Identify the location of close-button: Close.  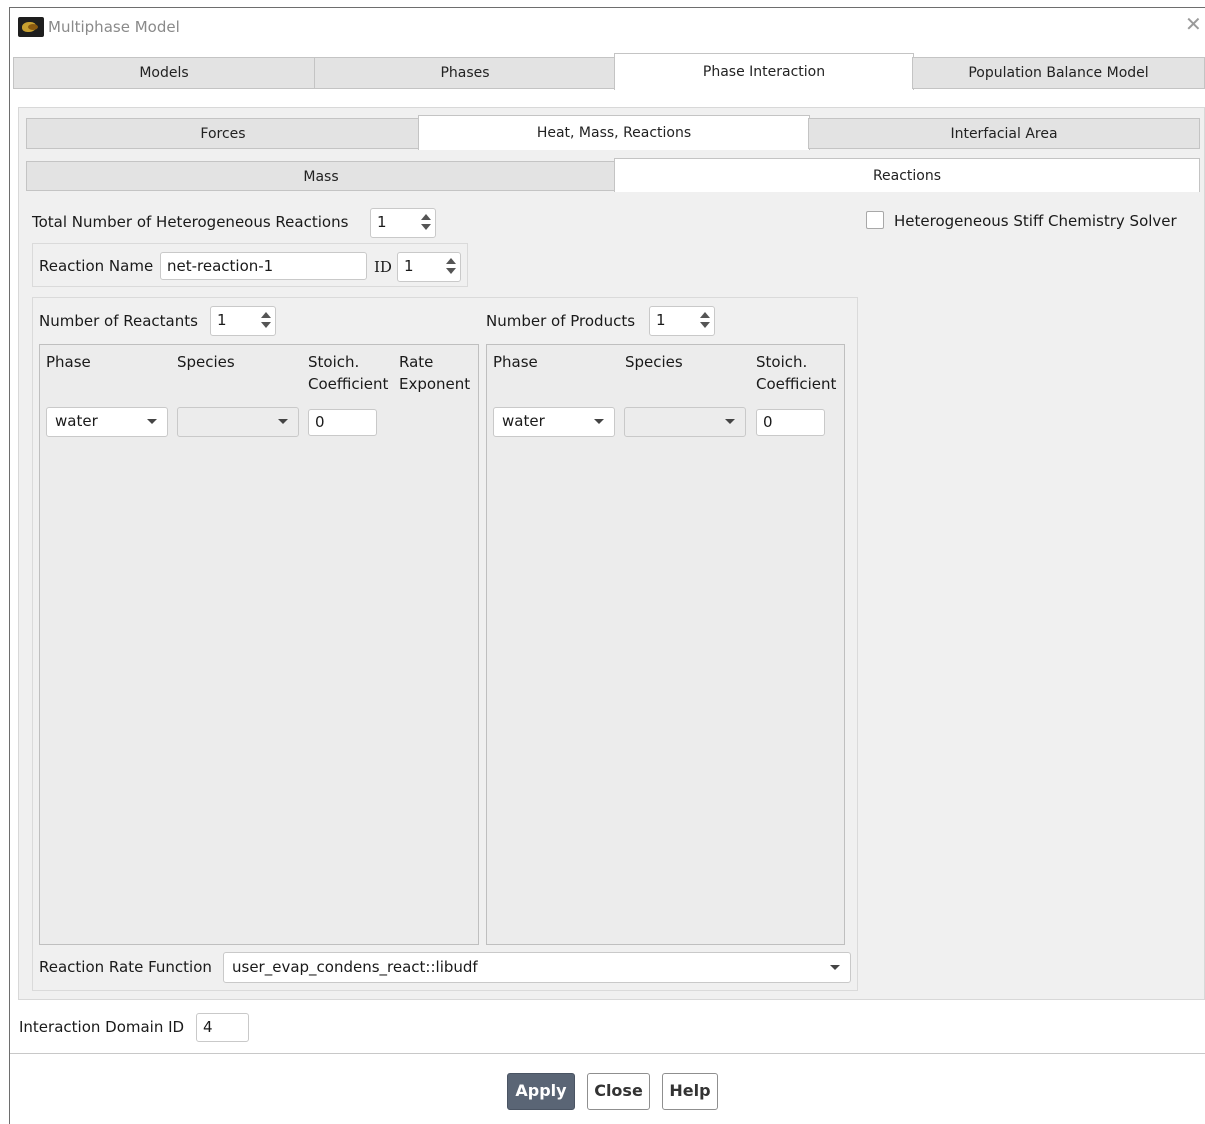
(618, 1091).